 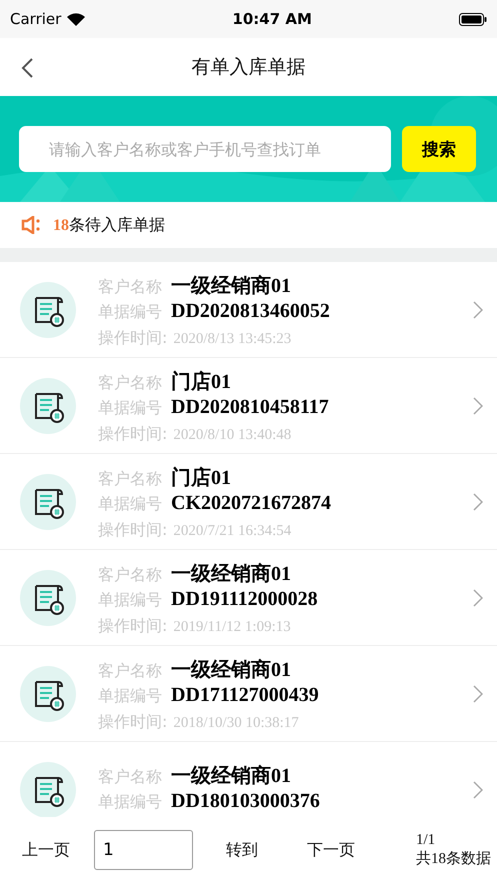 What do you see at coordinates (242, 850) in the screenshot?
I see `go-to-button: 转到` at bounding box center [242, 850].